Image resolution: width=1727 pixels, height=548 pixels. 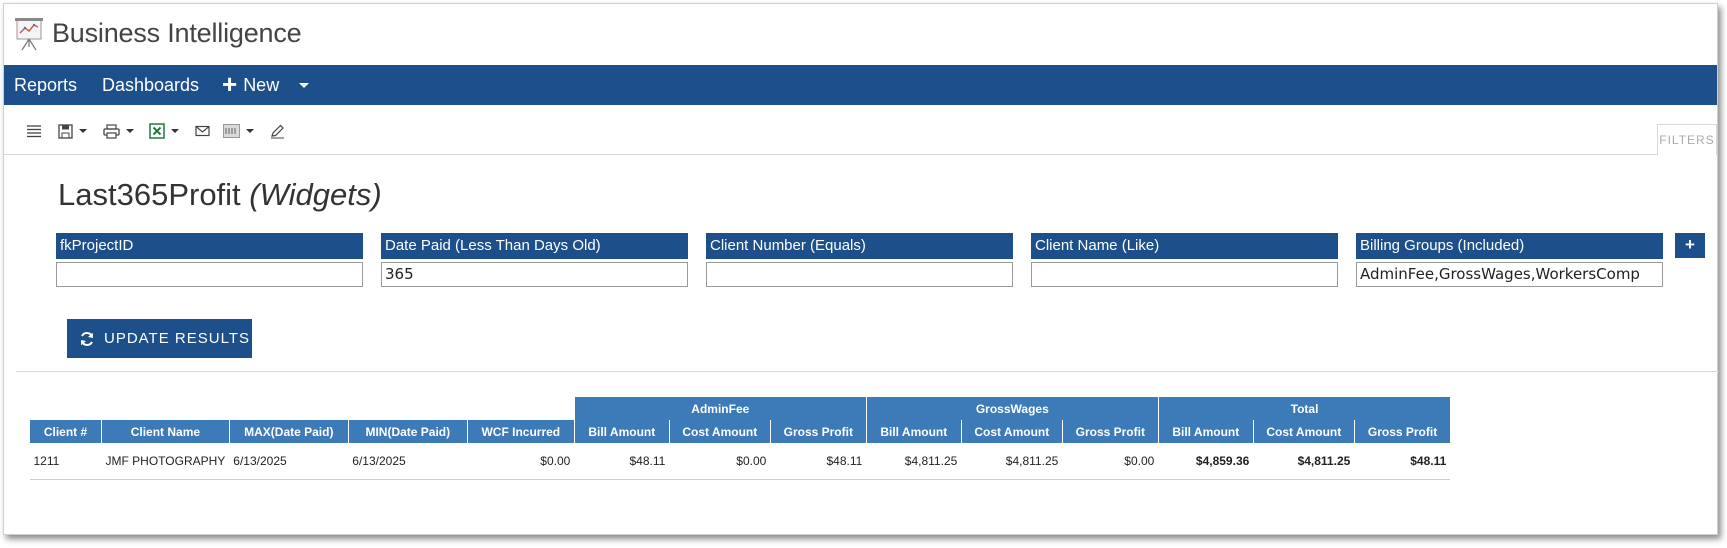 What do you see at coordinates (1509, 274) in the screenshot?
I see `billing-groups-input: AdminFee,GrossWages,WorkersComp` at bounding box center [1509, 274].